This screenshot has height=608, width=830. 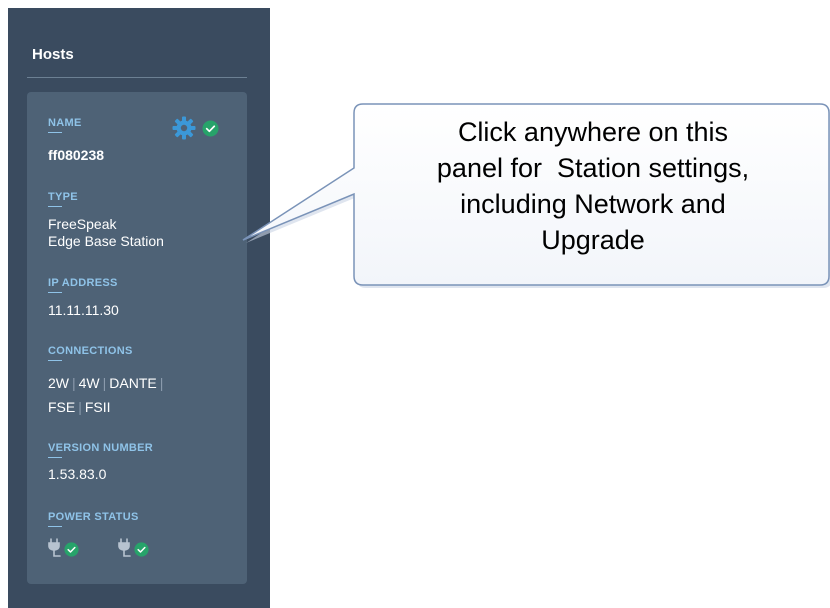 I want to click on callout-line-2: panel for Station settings,, so click(x=593, y=168).